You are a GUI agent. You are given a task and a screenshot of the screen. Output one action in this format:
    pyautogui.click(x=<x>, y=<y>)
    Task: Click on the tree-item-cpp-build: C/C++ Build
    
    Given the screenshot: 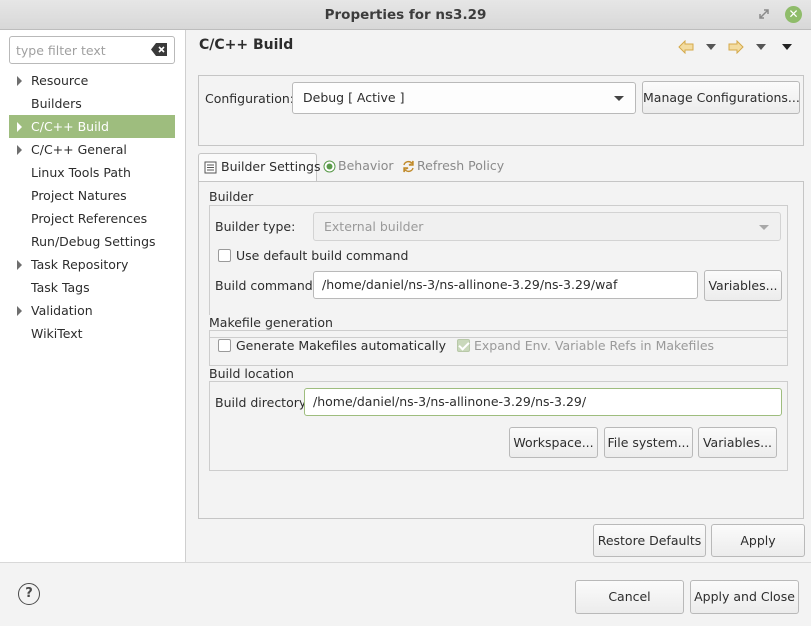 What is the action you would take?
    pyautogui.click(x=92, y=126)
    